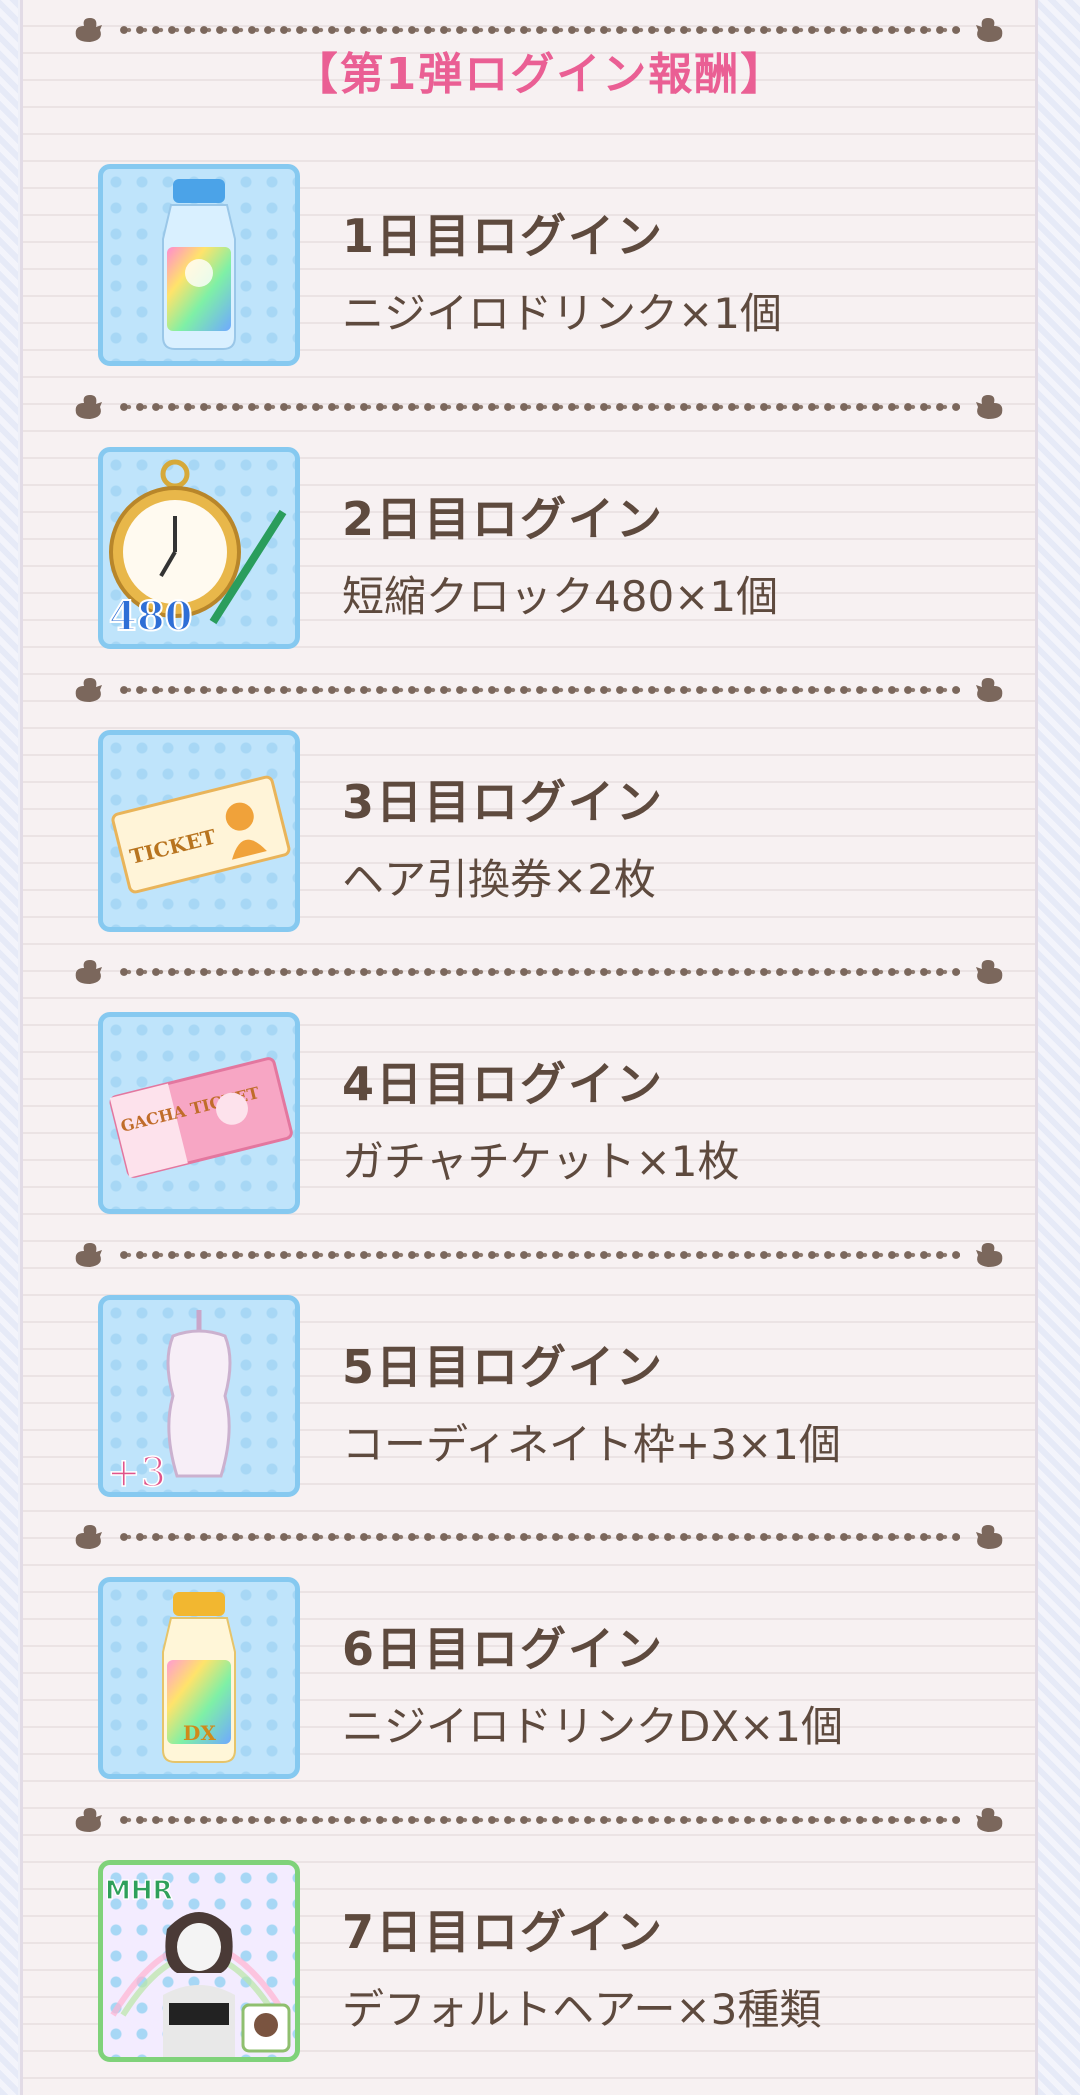 This screenshot has height=2095, width=1080. Describe the element at coordinates (593, 1726) in the screenshot. I see `reward-item-text: ニジイロドリンクDX×1個` at that location.